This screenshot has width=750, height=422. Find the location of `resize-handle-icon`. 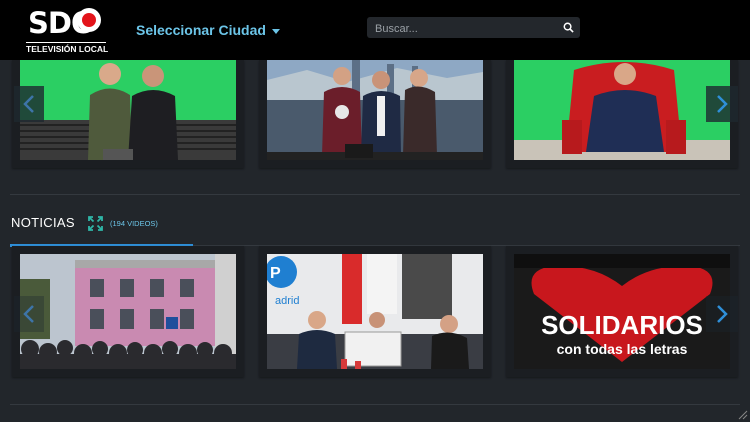

resize-handle-icon is located at coordinates (743, 415).